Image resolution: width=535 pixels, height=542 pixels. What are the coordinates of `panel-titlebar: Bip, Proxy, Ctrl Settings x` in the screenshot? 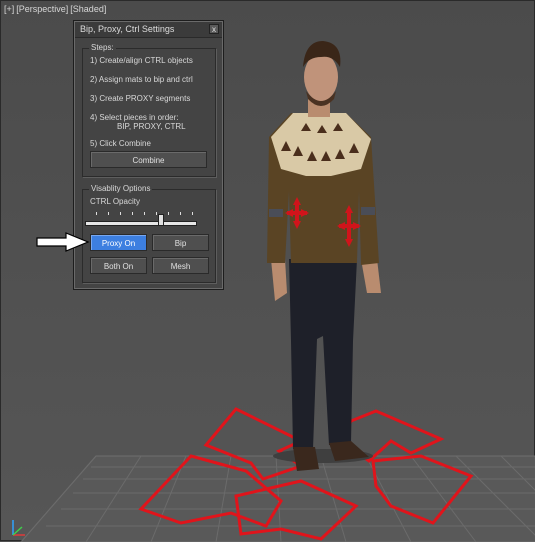 It's located at (148, 30).